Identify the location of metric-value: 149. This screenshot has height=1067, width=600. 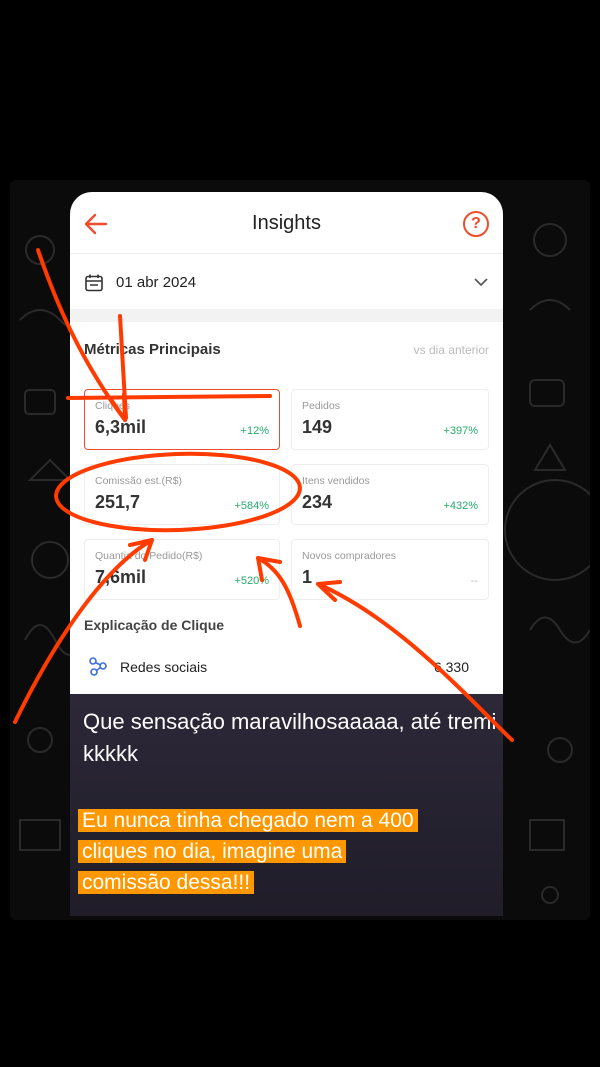
(317, 427).